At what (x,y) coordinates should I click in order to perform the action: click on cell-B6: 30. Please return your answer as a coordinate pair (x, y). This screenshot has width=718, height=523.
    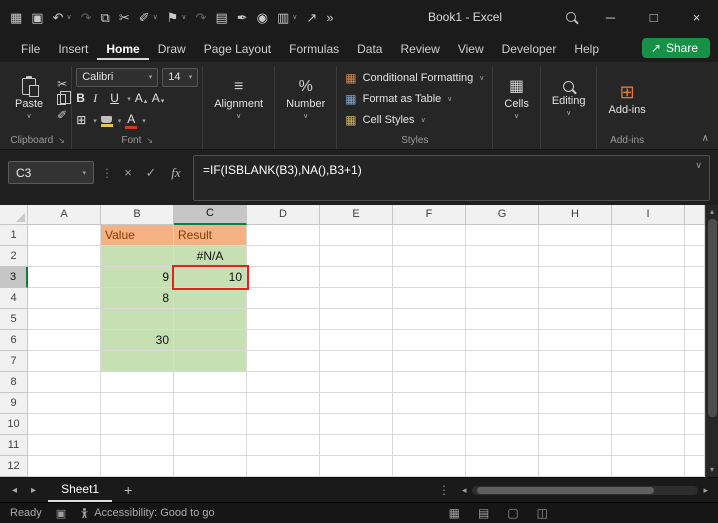
    Looking at the image, I should click on (137, 340).